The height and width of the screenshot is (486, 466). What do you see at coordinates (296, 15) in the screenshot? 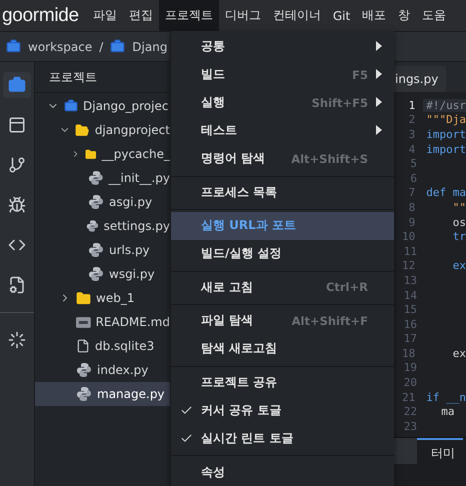
I see `menu-bar-item: 컨테이너` at bounding box center [296, 15].